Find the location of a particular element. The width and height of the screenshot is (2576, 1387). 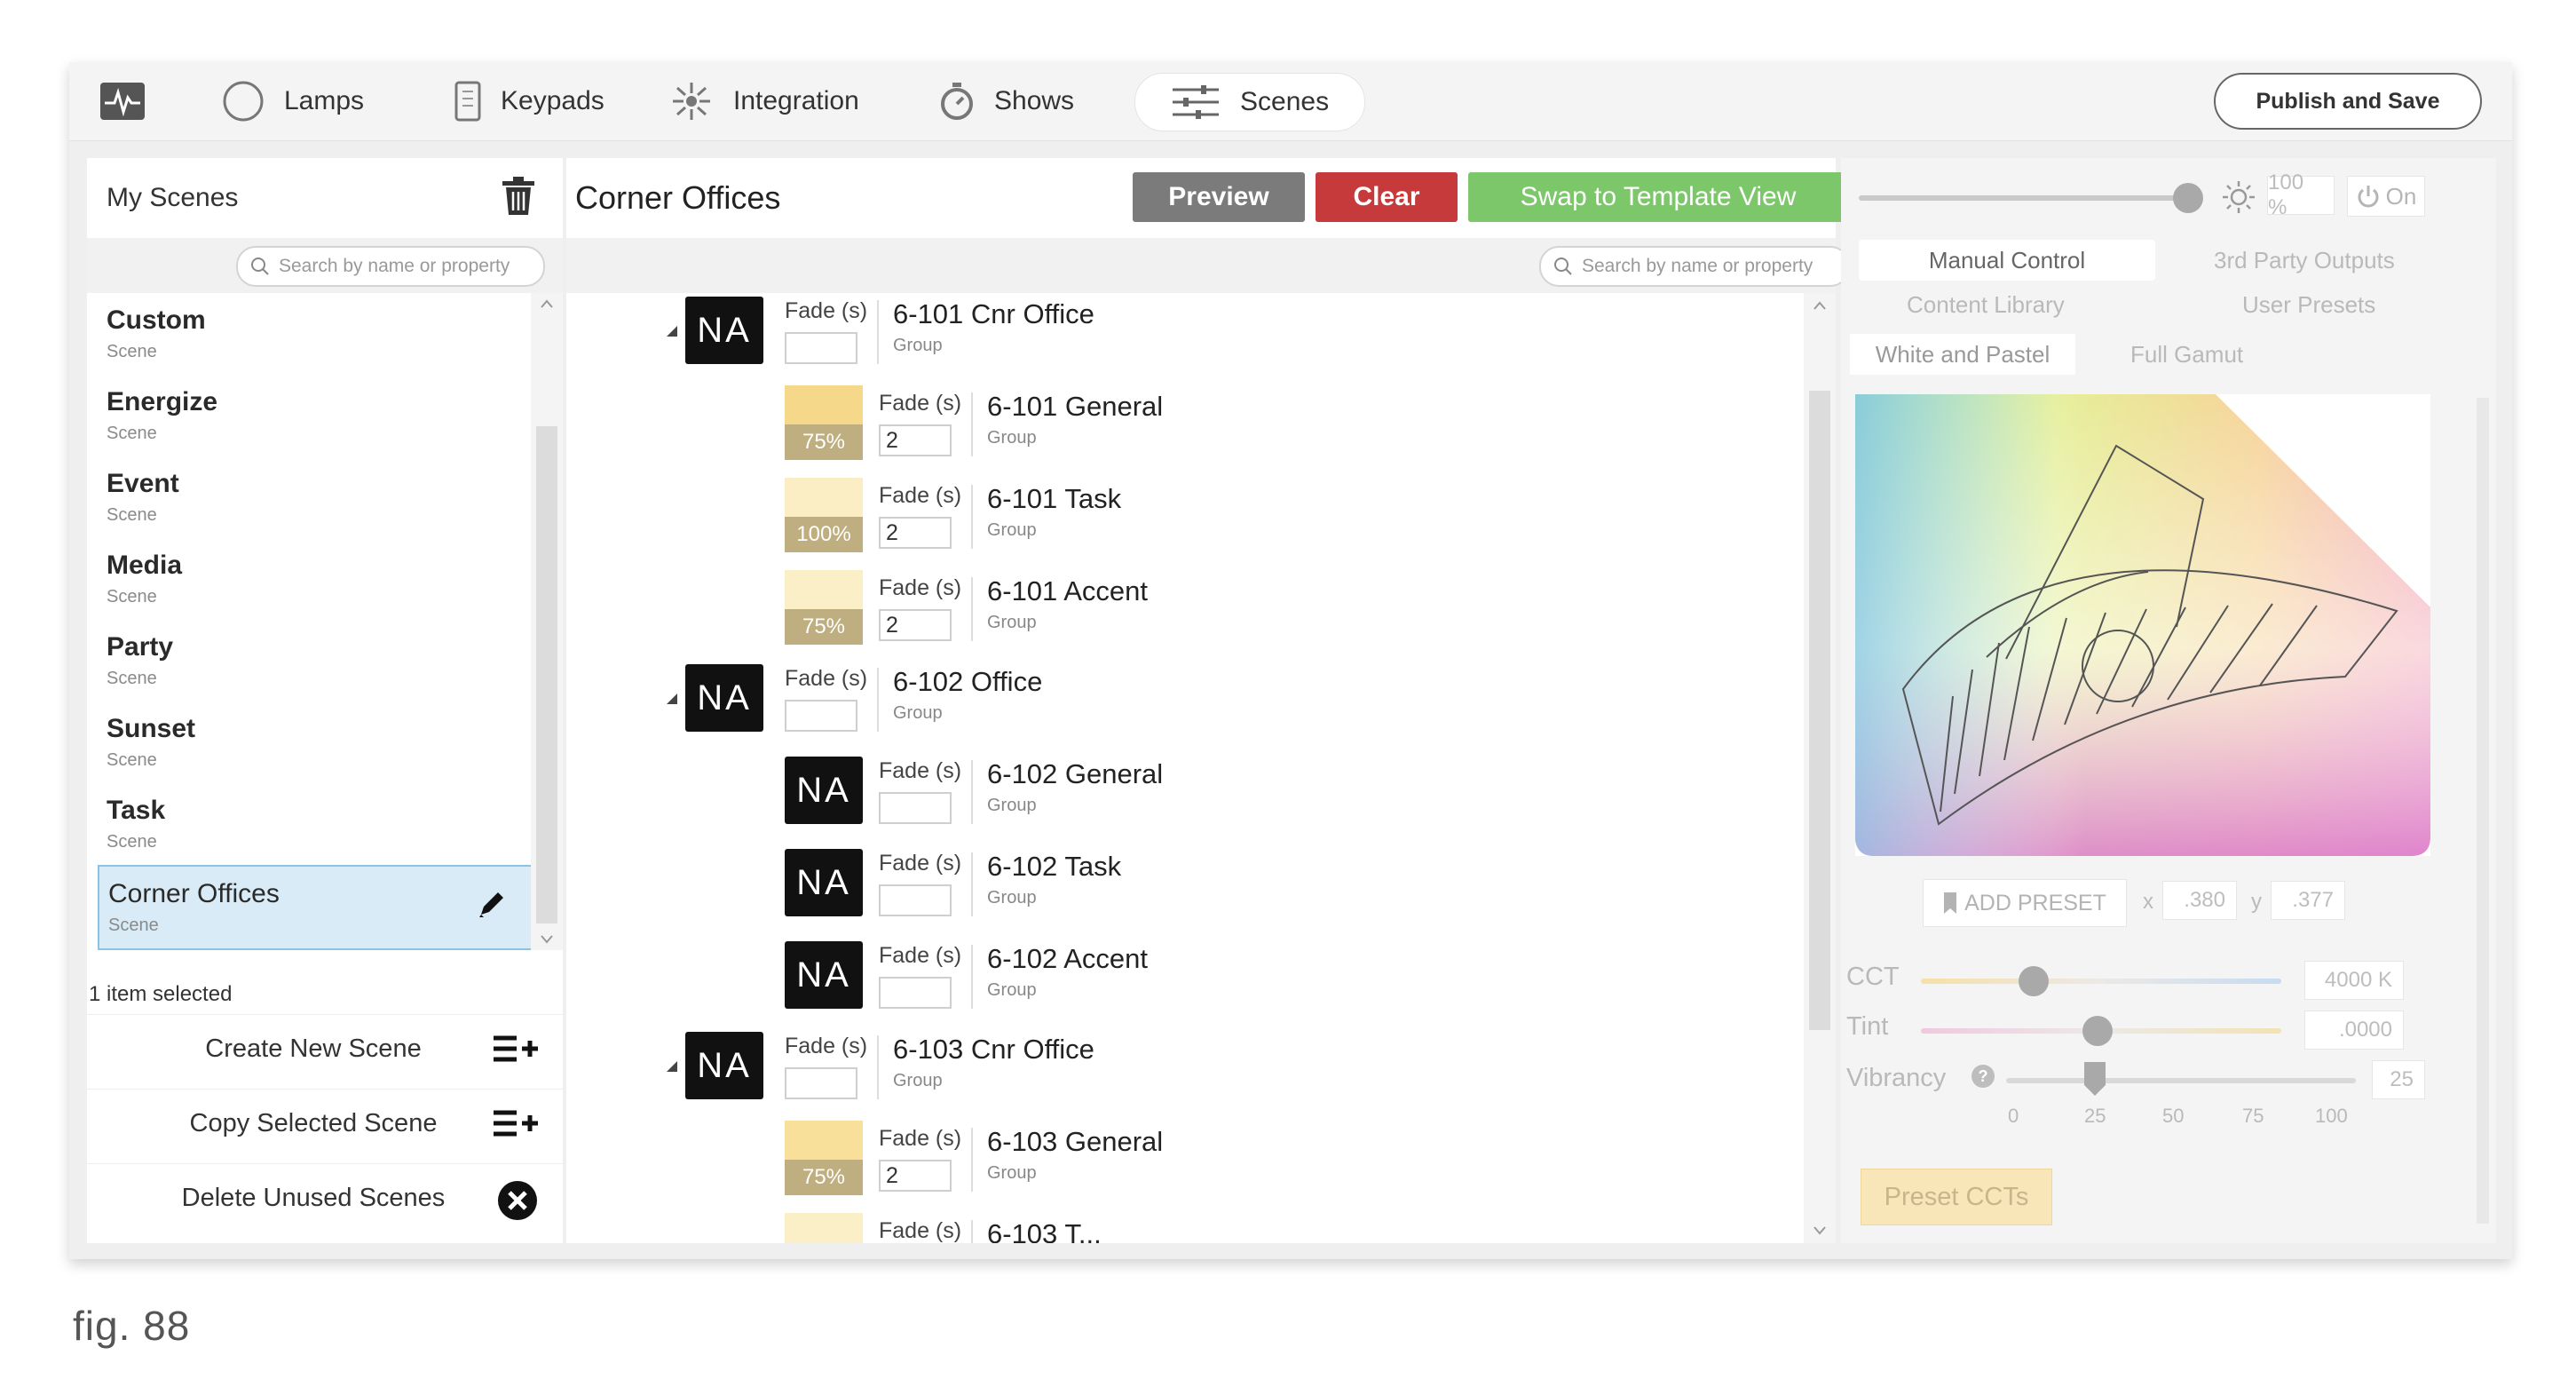

tree-row-6-102-general: NA Fade (s) 6-102 General Group is located at coordinates (1183, 790).